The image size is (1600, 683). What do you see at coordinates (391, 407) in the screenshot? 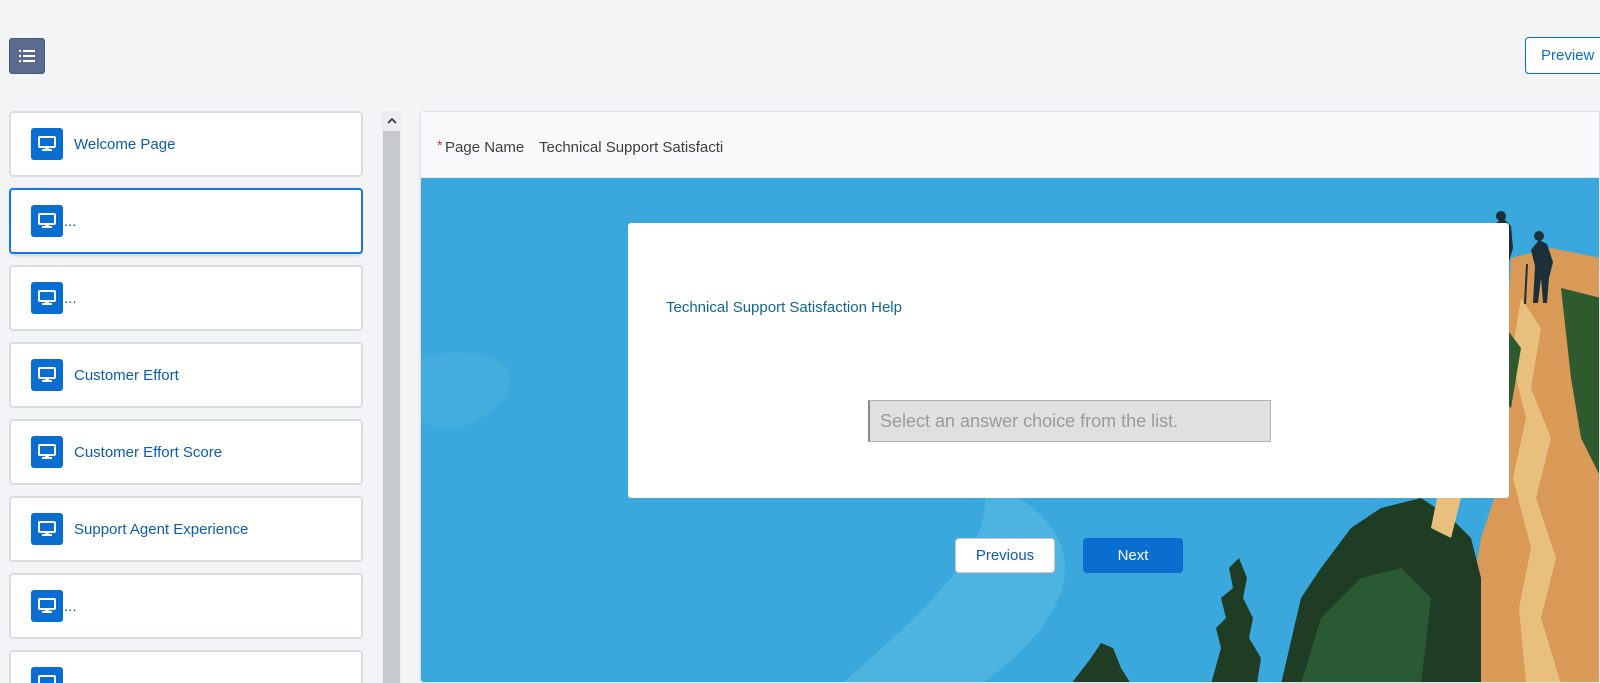
I see `scroll-thumb` at bounding box center [391, 407].